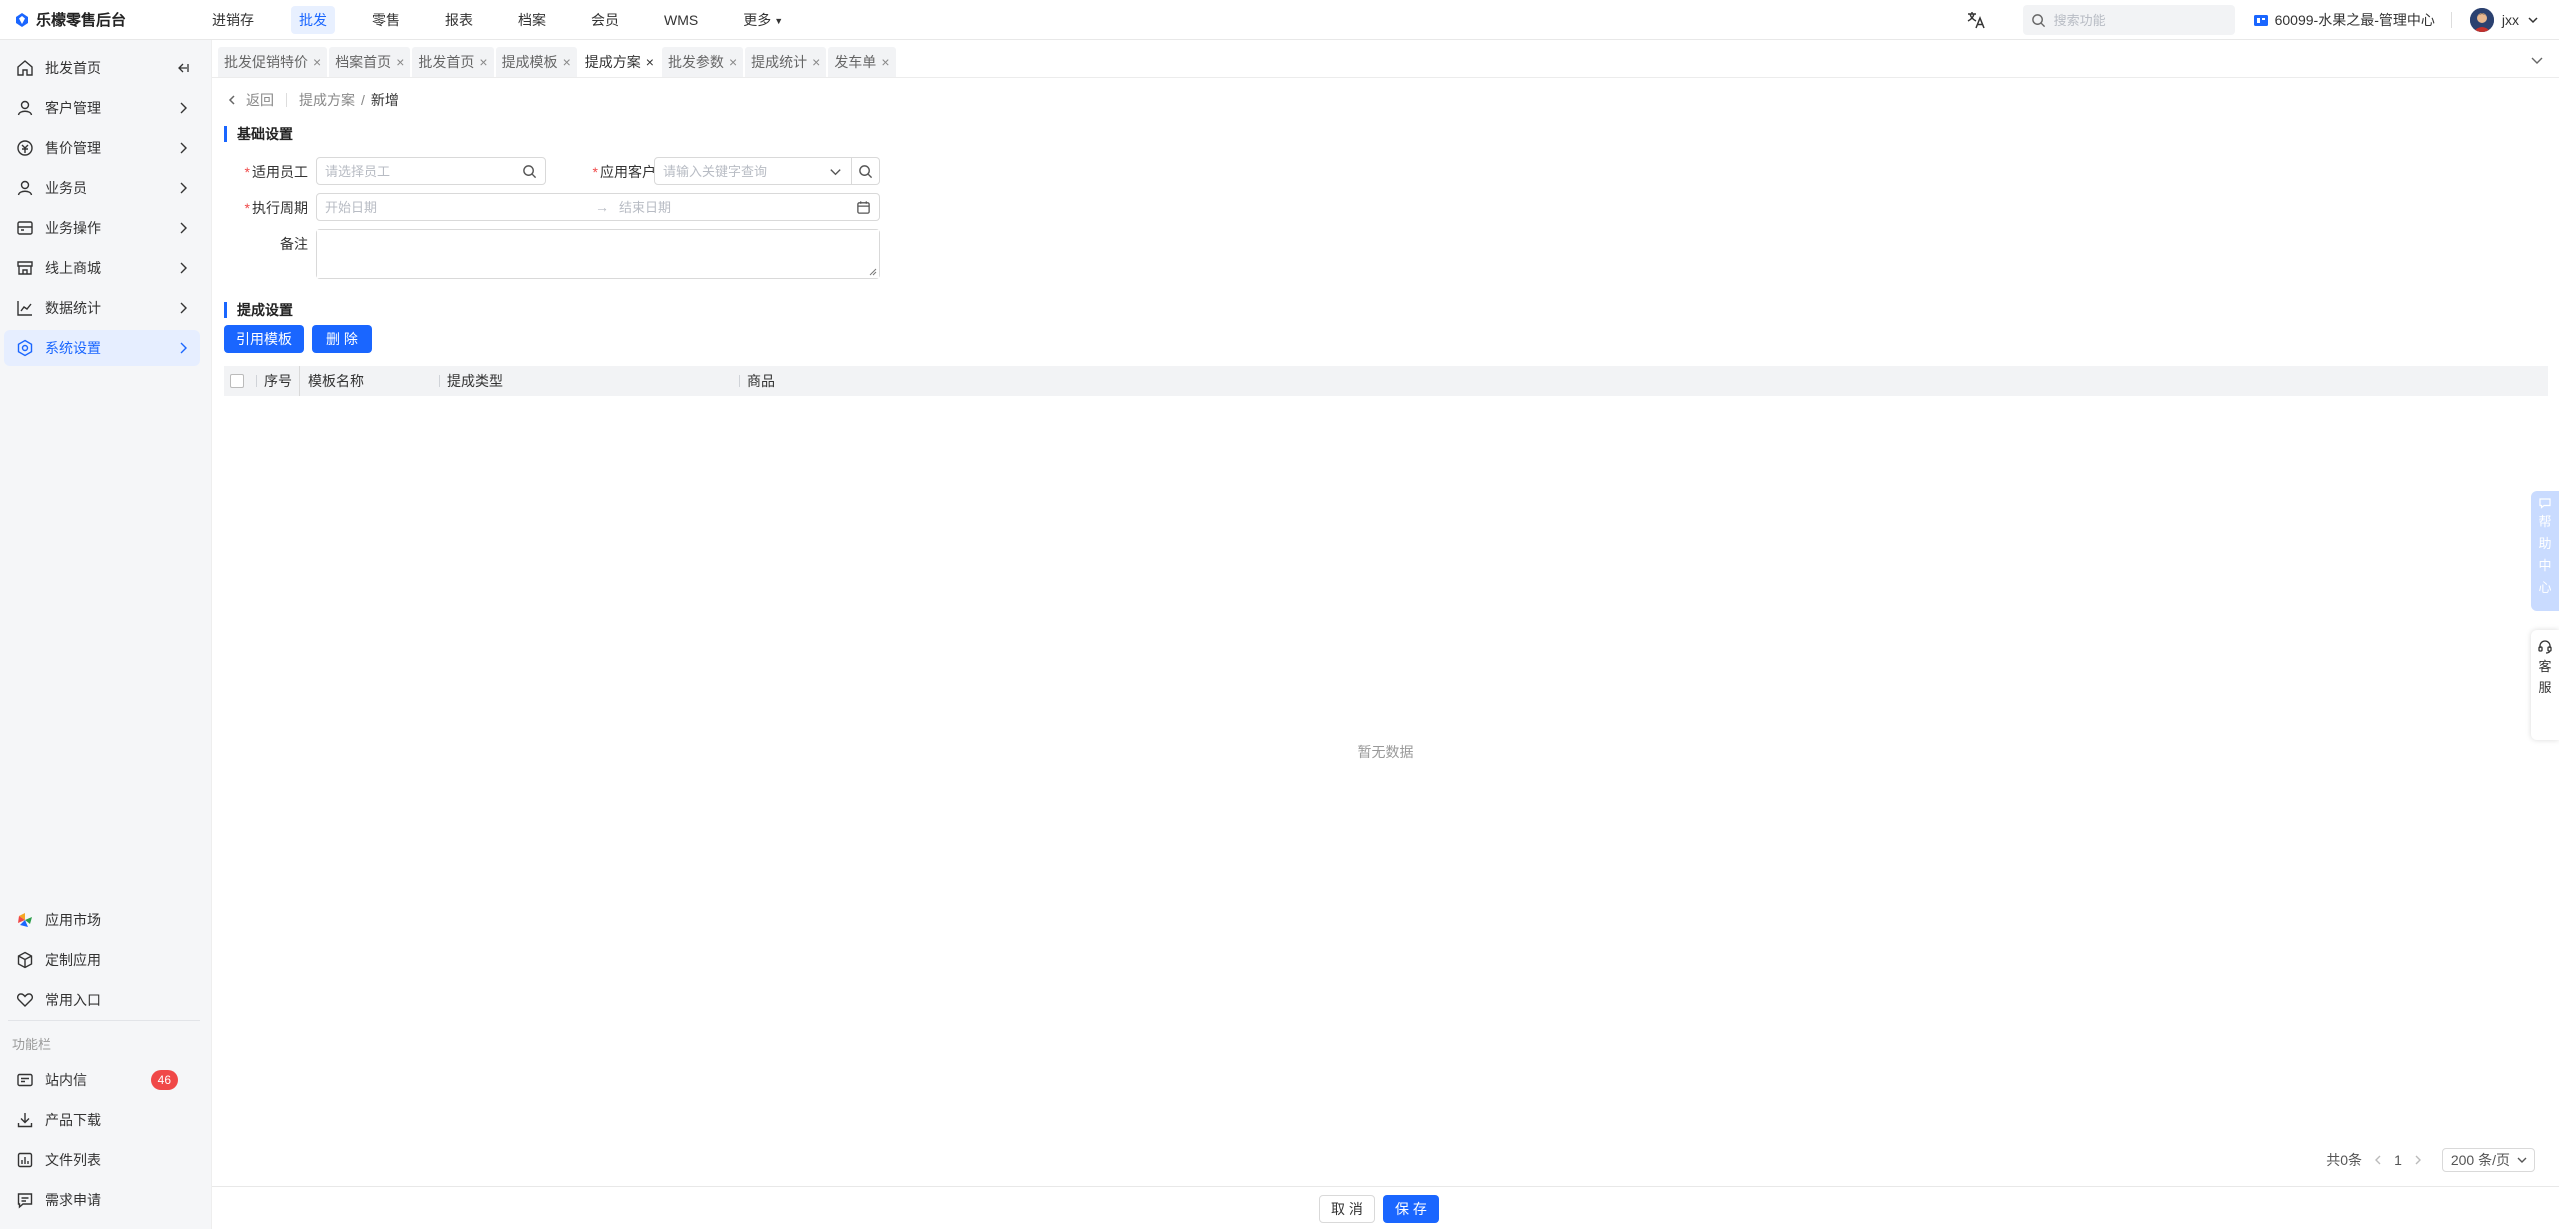 Image resolution: width=2559 pixels, height=1229 pixels. Describe the element at coordinates (237, 381) in the screenshot. I see `select-all-checkbox` at that location.